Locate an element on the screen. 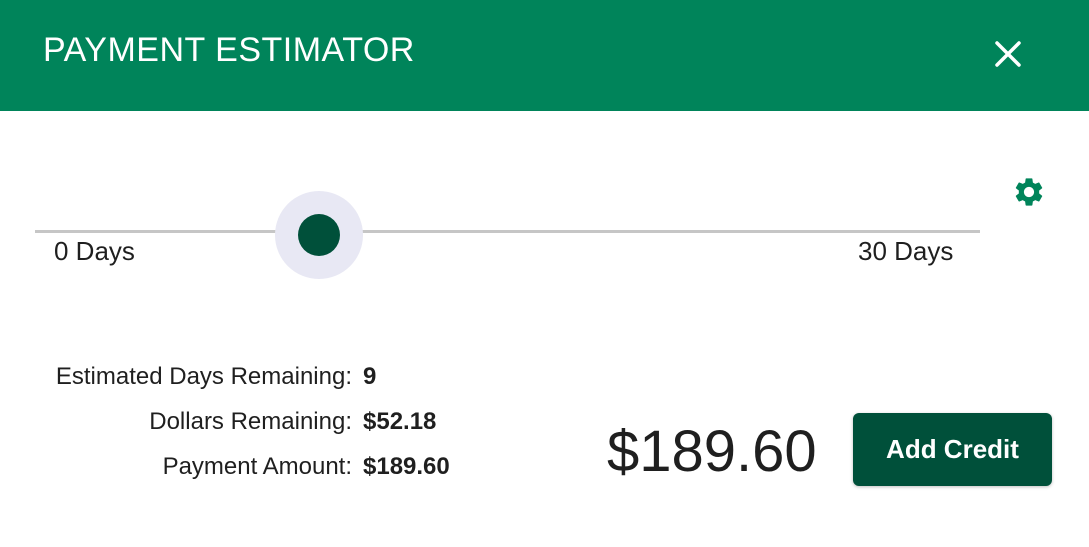  stat-value: 9 is located at coordinates (370, 376).